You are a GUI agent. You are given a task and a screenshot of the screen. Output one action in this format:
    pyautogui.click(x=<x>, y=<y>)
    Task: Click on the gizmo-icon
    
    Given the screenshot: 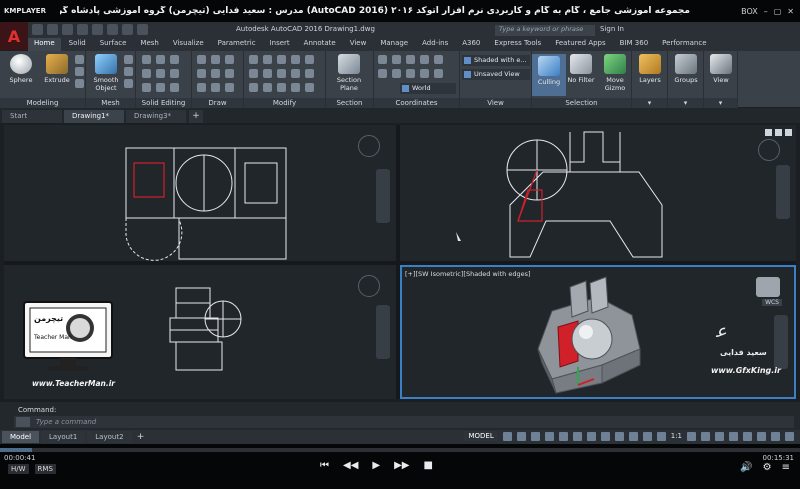 What is the action you would take?
    pyautogui.click(x=633, y=436)
    